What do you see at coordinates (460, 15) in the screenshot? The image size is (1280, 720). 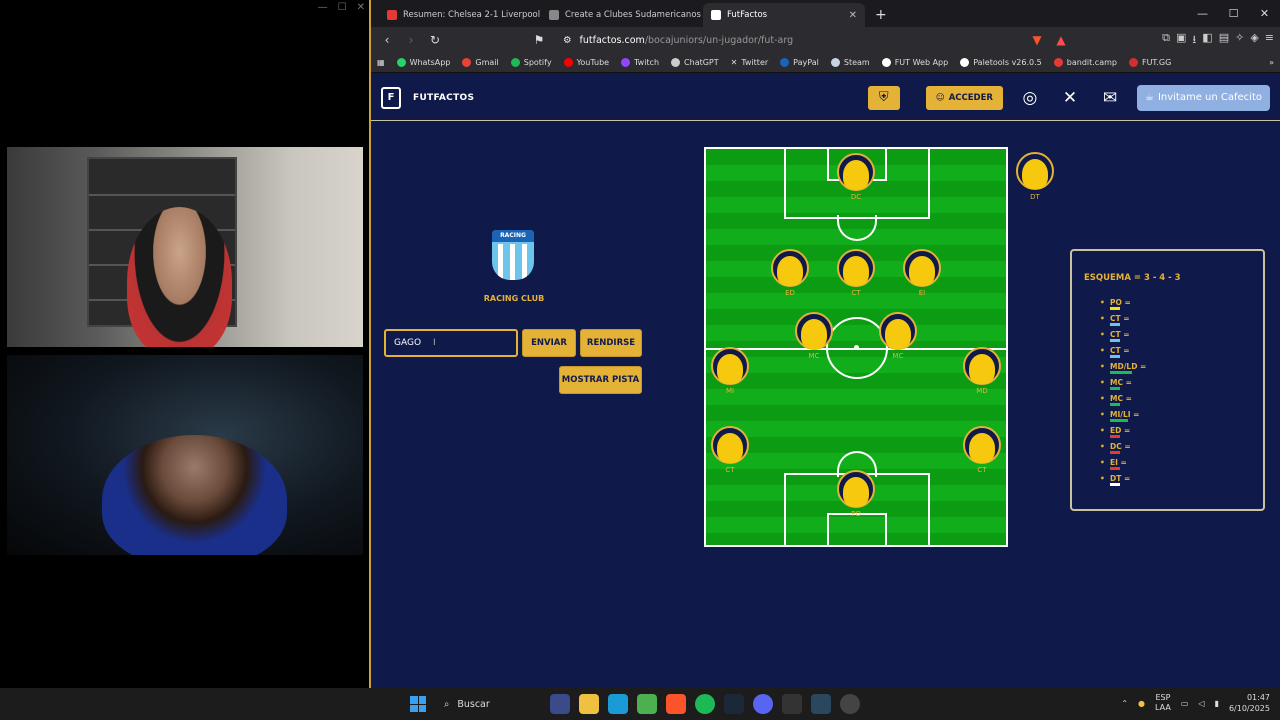 I see `browser-tab: Resumen: Chelsea 2-1 Liverpool | De ✕` at bounding box center [460, 15].